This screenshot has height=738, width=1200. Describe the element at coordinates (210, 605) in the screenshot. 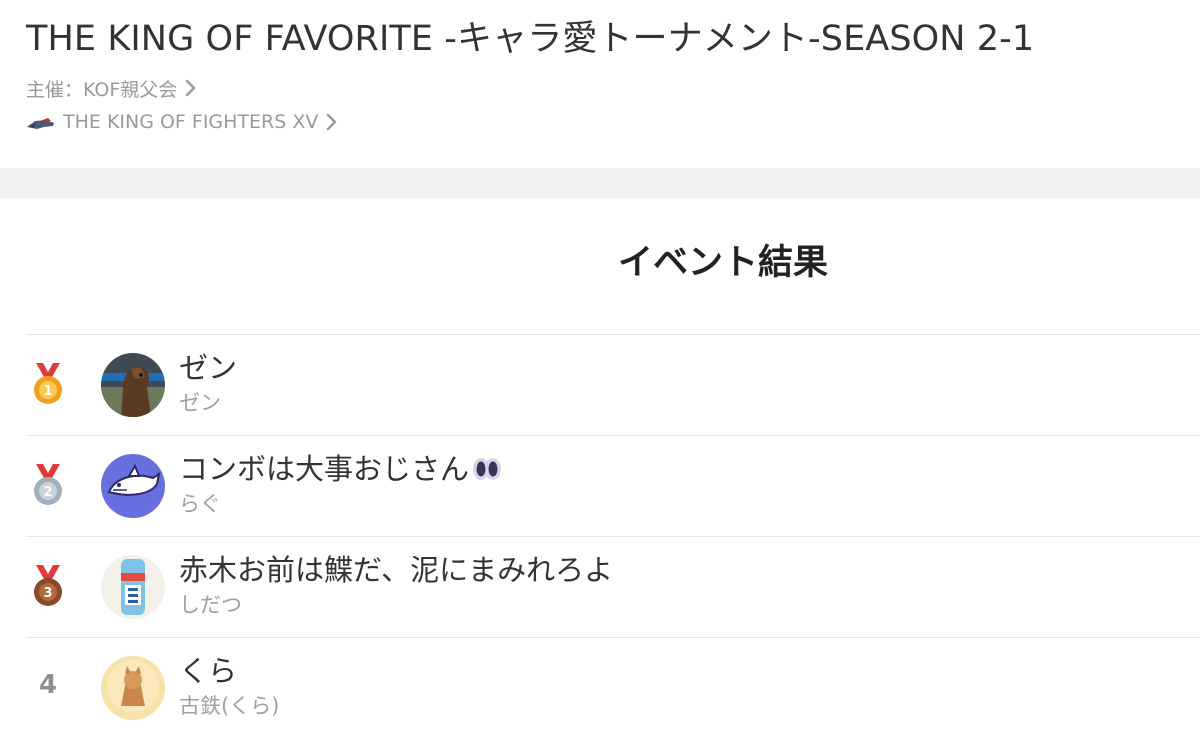

I see `player-name: しだつ` at that location.